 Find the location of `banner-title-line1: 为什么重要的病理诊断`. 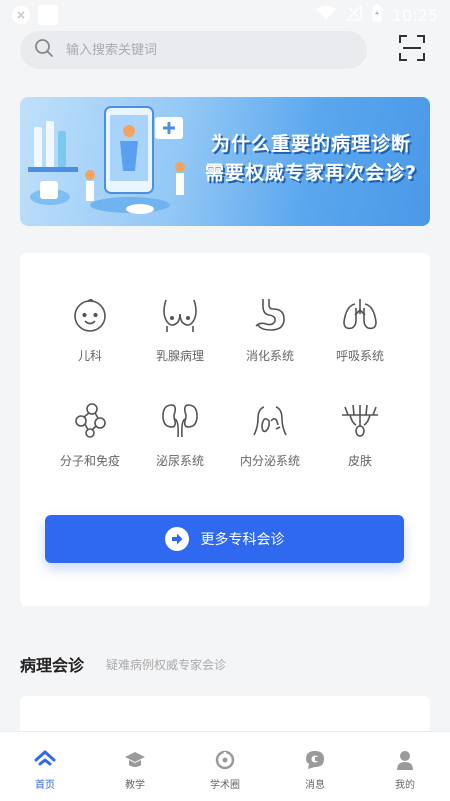

banner-title-line1: 为什么重要的病理诊断 is located at coordinates (310, 144).